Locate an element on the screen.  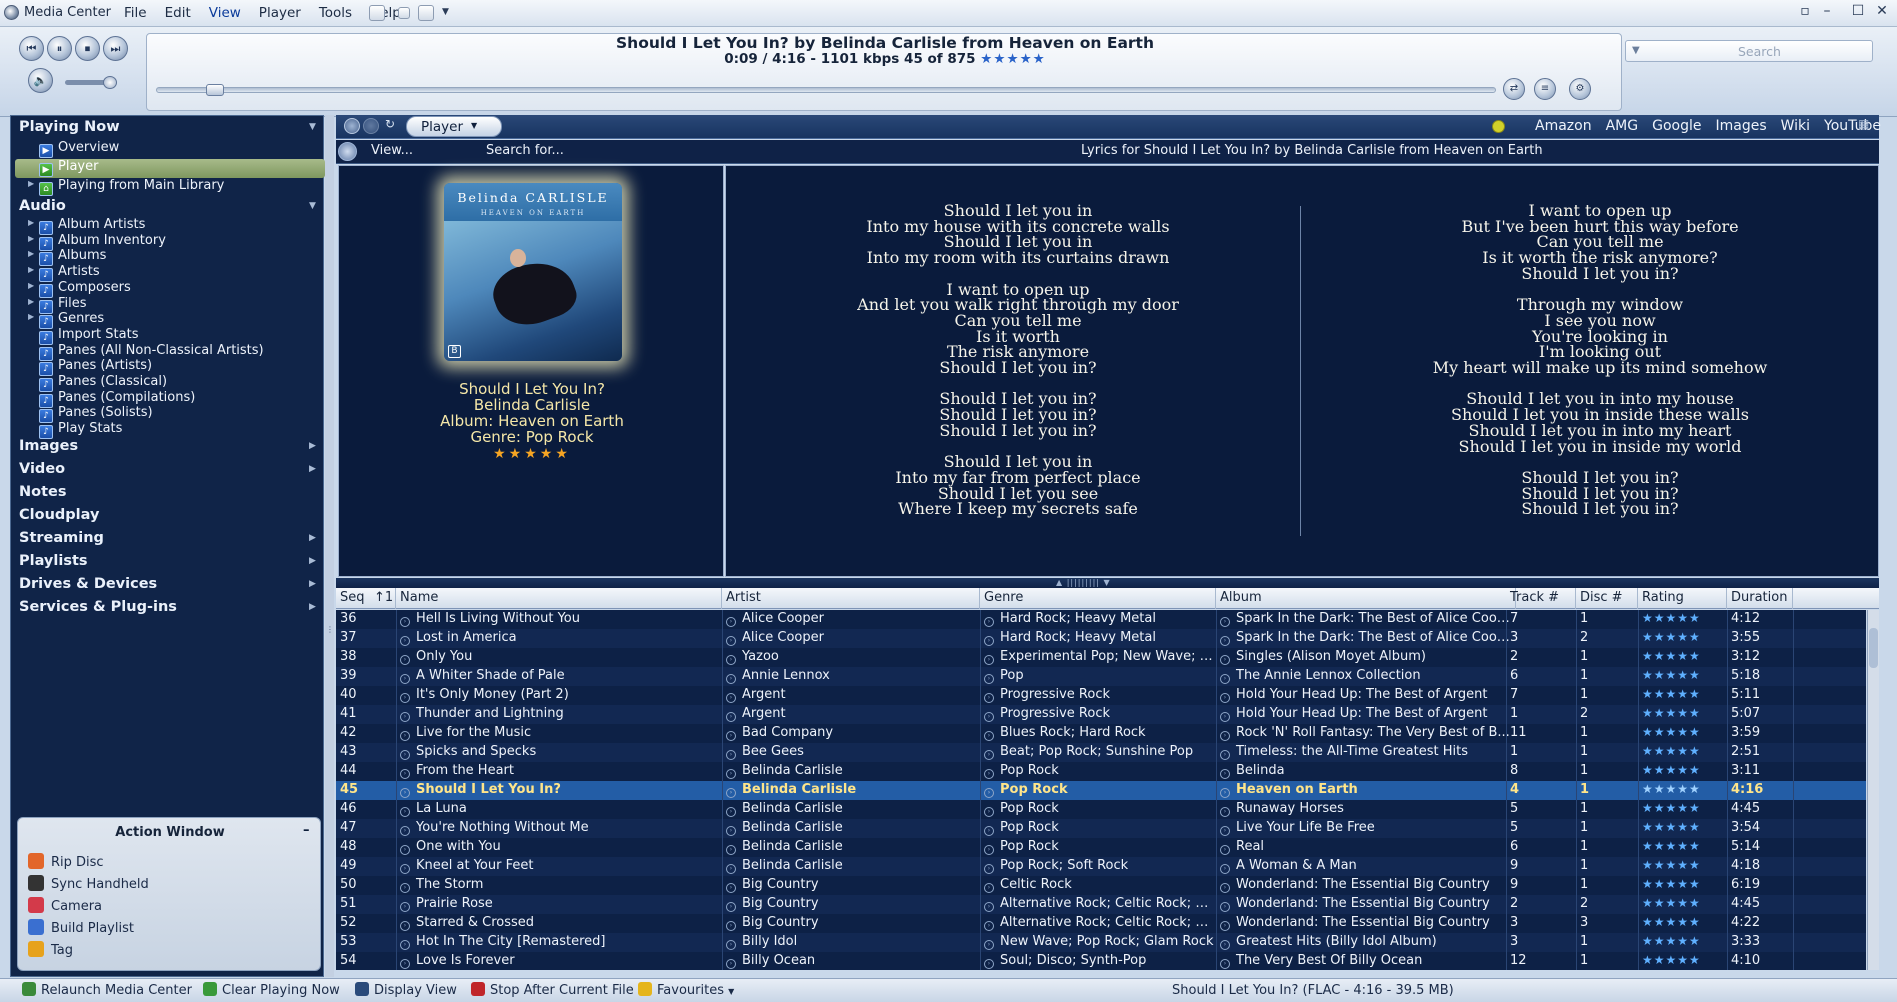
relaunch-media-center-button: Relaunch Media Center is located at coordinates (107, 990).